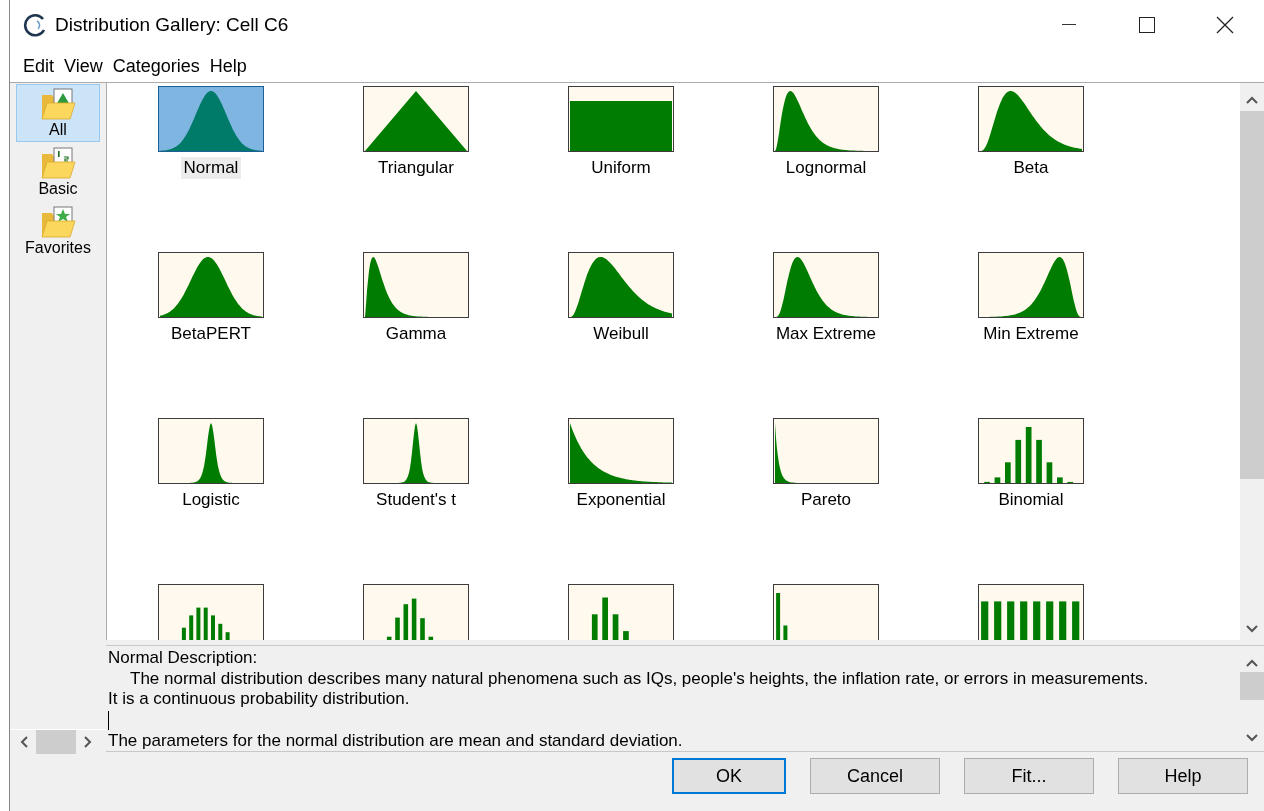 The width and height of the screenshot is (1264, 811). I want to click on description-text: The parameters for the normal distribution are mean and standard deviation., so click(396, 740).